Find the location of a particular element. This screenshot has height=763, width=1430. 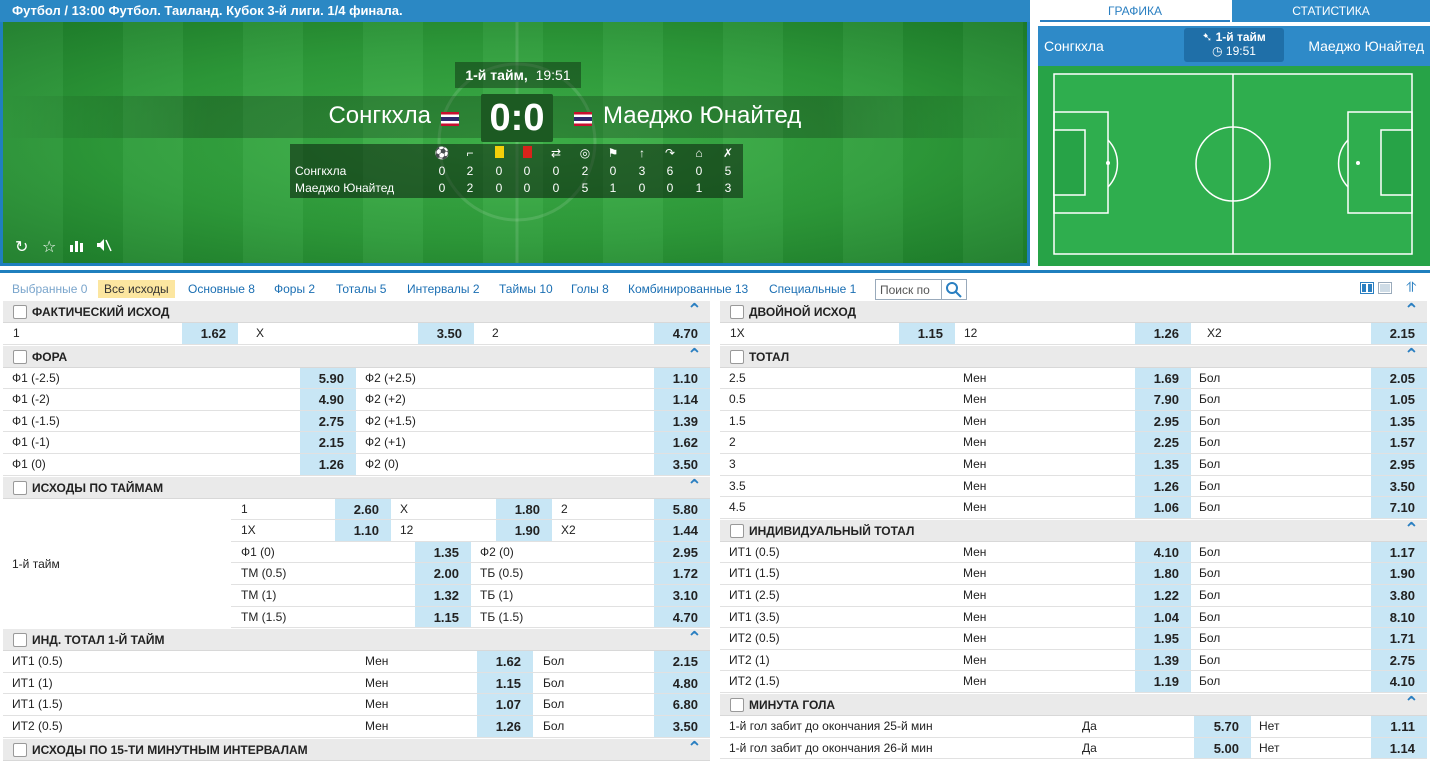

odds-button: 1.14 is located at coordinates (682, 399).